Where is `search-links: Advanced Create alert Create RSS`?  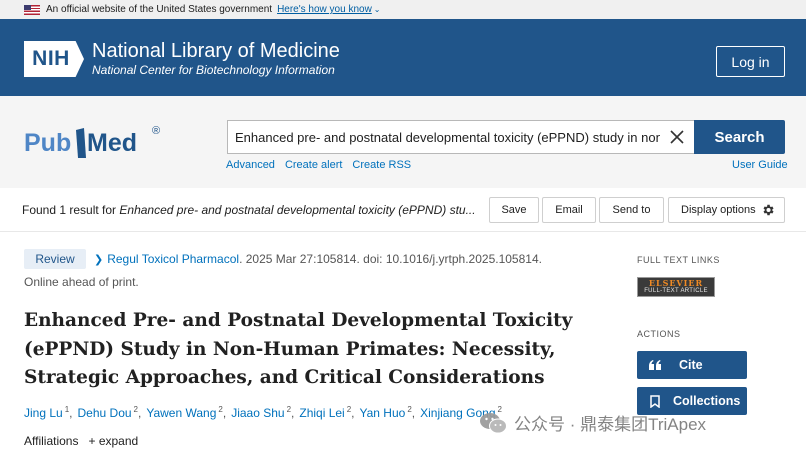
search-links: Advanced Create alert Create RSS is located at coordinates (318, 165).